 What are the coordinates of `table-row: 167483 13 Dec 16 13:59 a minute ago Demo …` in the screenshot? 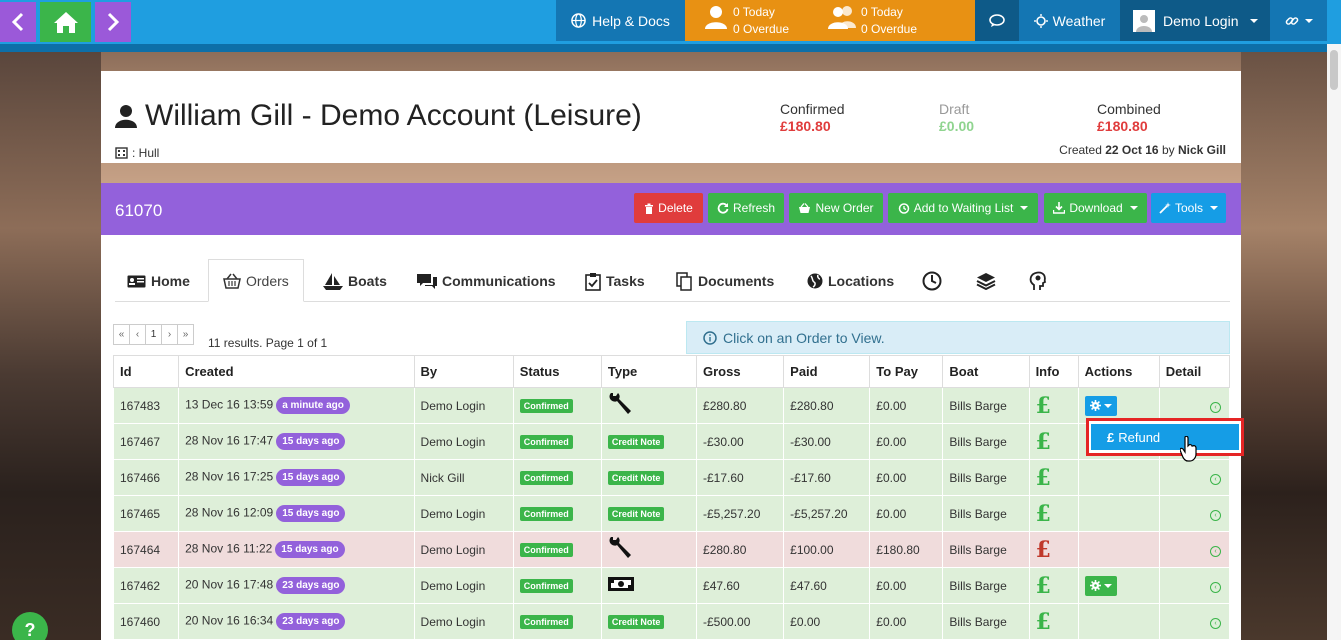 It's located at (671, 405).